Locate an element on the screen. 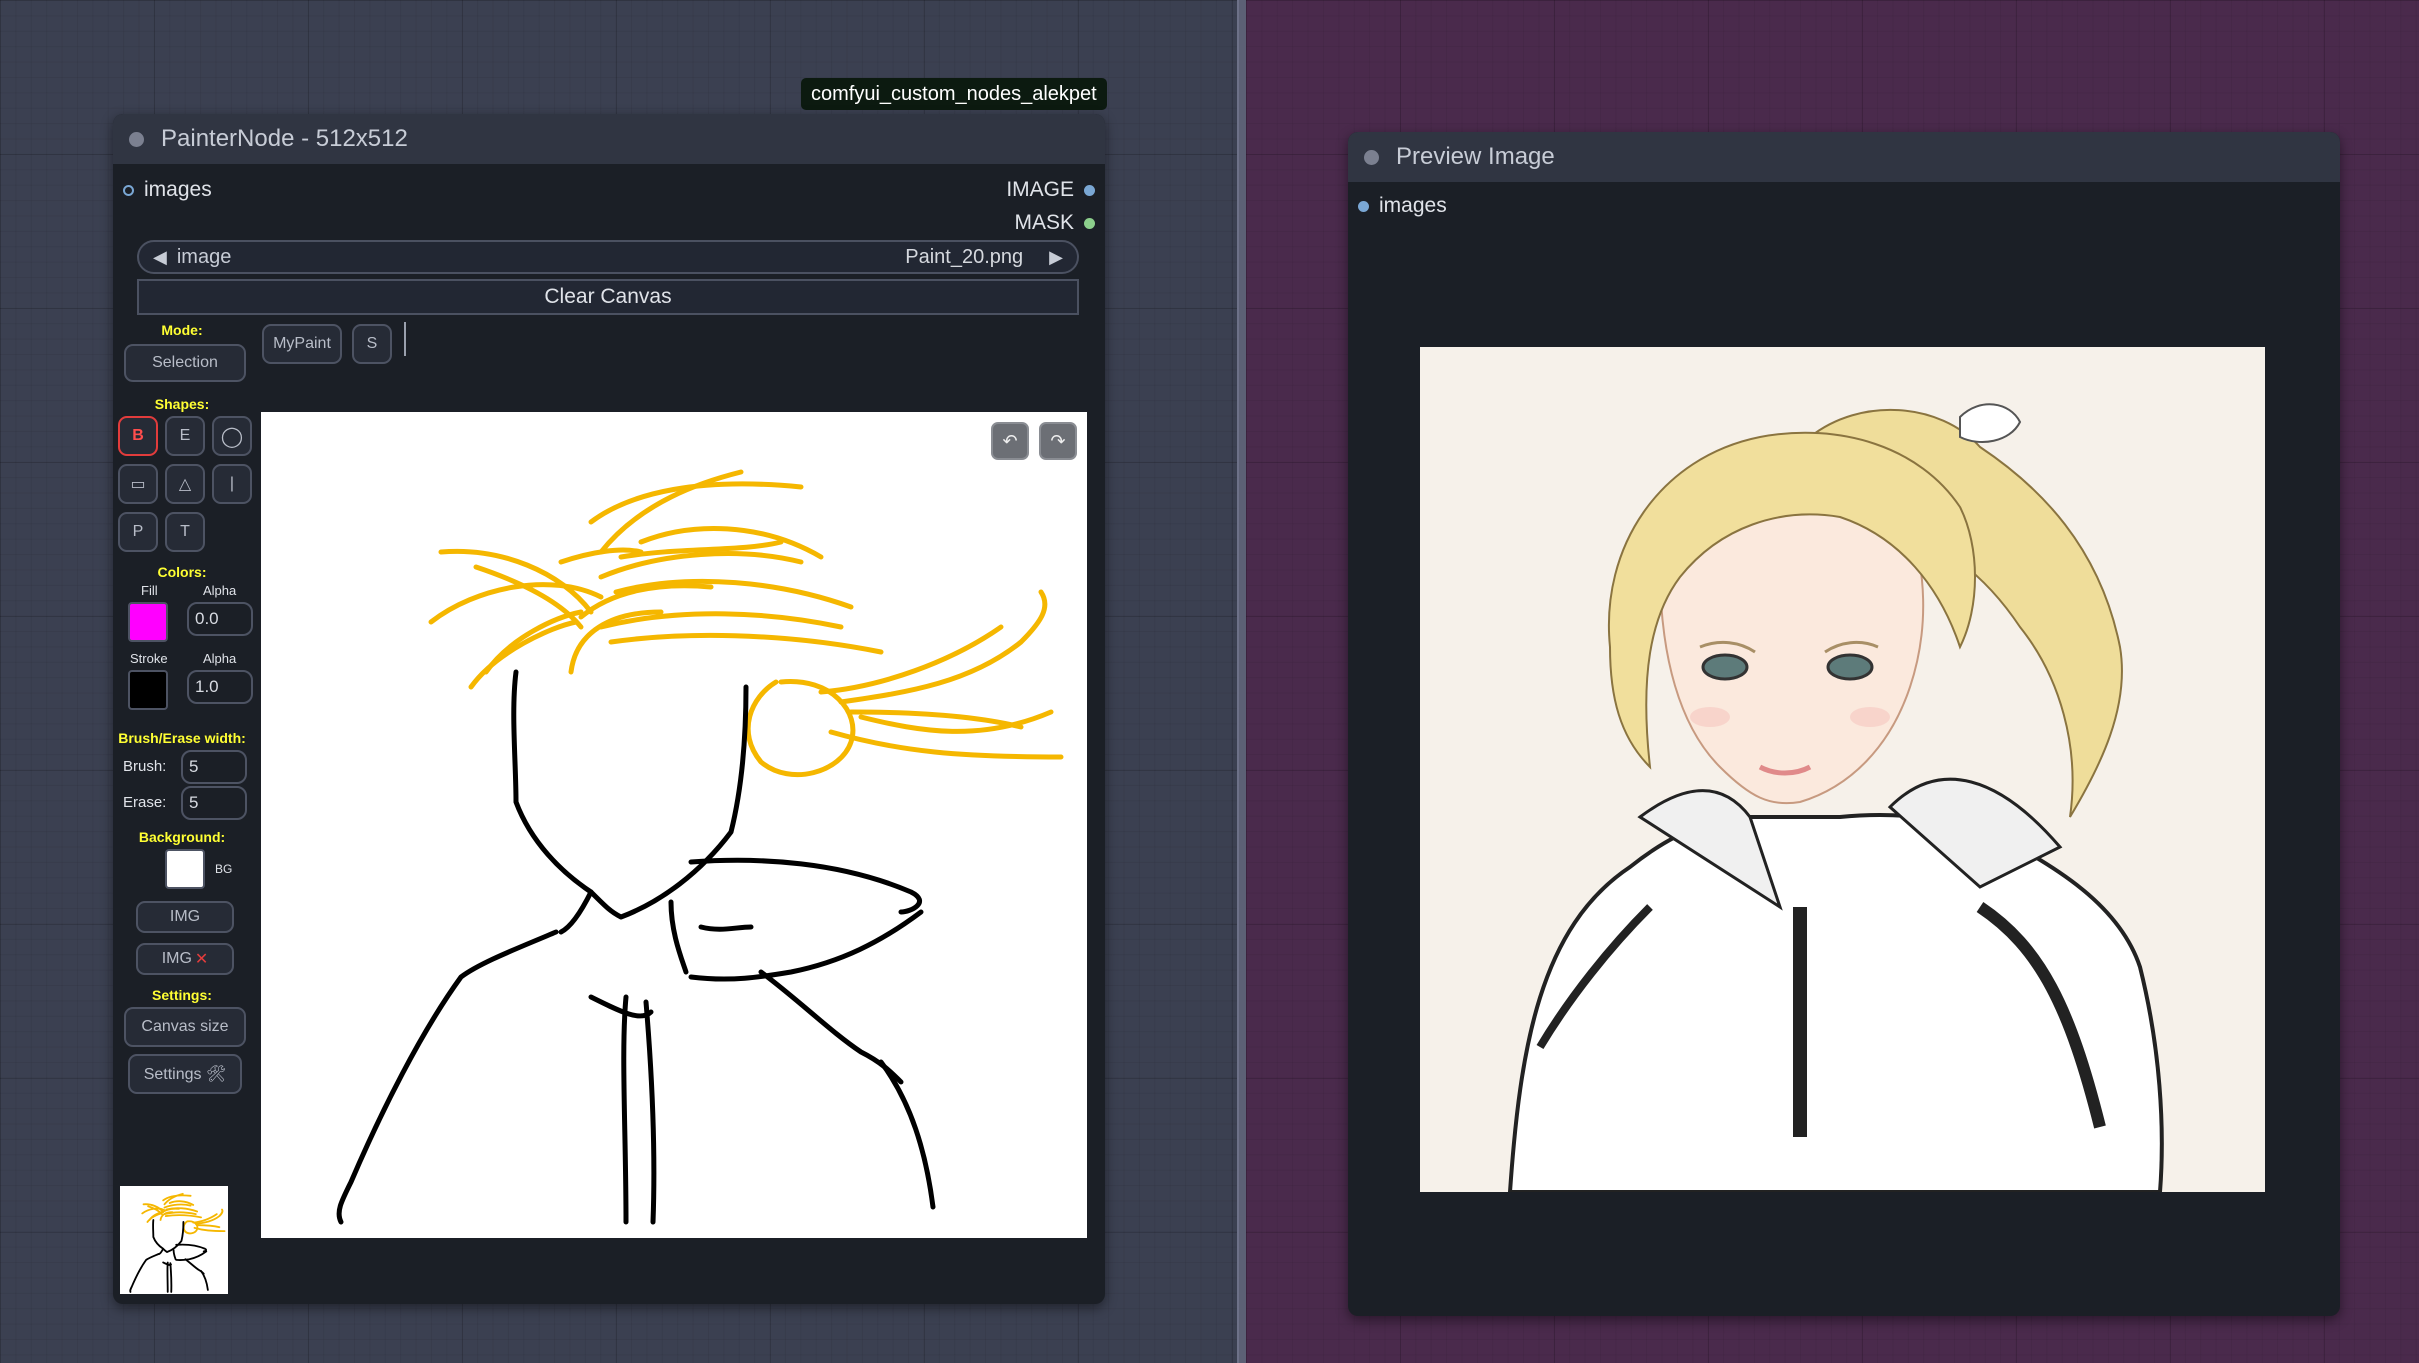 The image size is (2419, 1363). combo-prev-arrow: ◀ is located at coordinates (160, 257).